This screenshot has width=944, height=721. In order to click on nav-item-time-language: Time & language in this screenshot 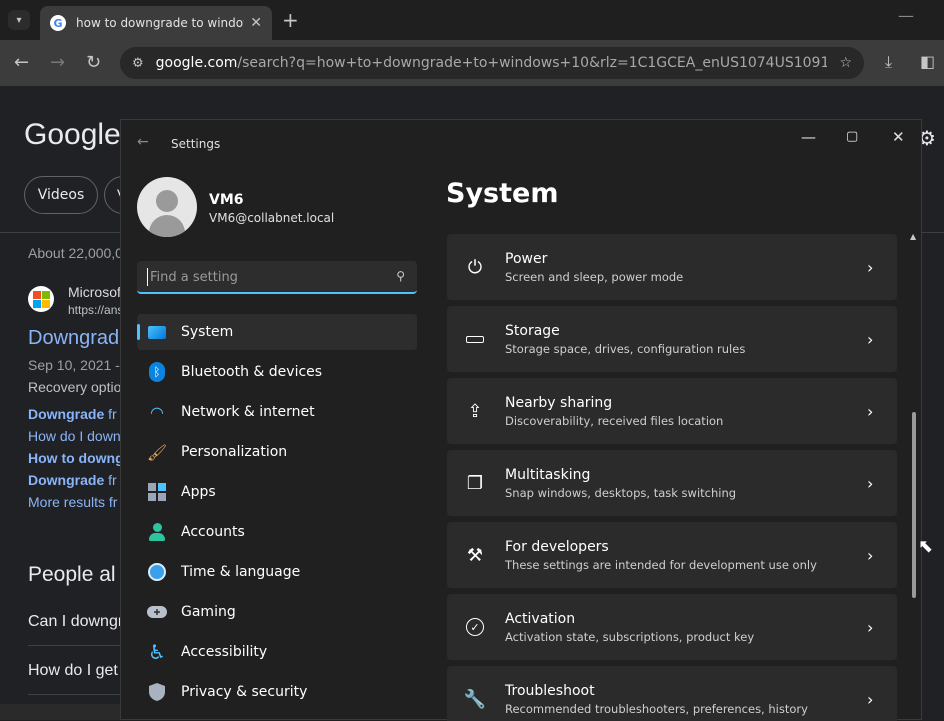, I will do `click(277, 572)`.